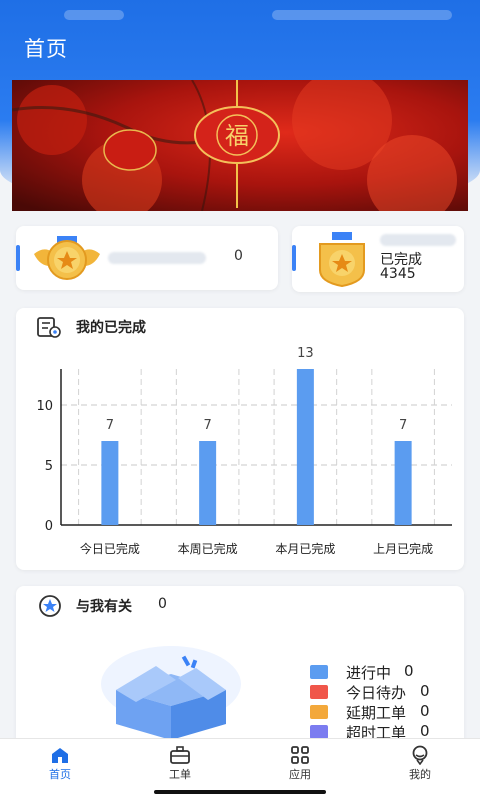 This screenshot has height=801, width=480. I want to click on x-tick-label: 本月已完成, so click(305, 548).